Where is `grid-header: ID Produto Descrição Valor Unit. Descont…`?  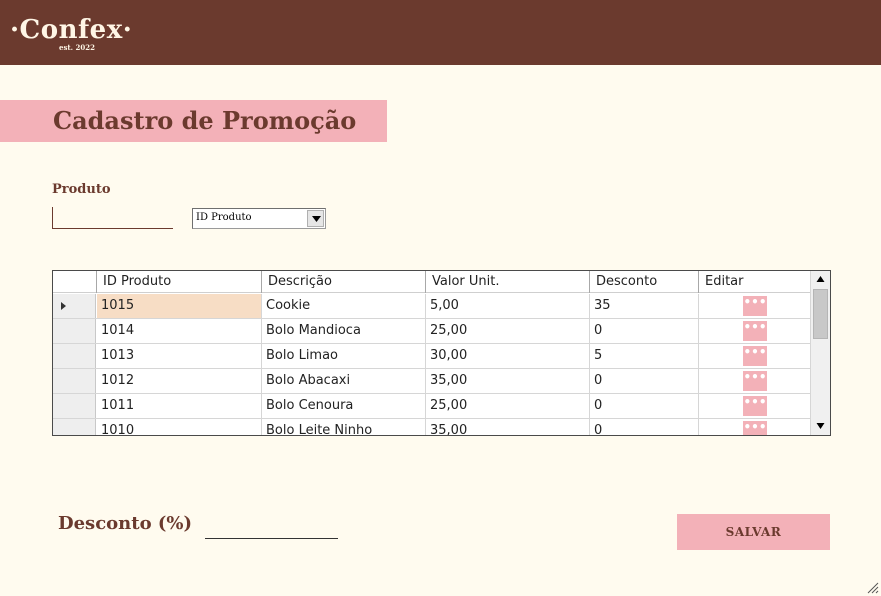
grid-header: ID Produto Descrição Valor Unit. Descont… is located at coordinates (431, 282).